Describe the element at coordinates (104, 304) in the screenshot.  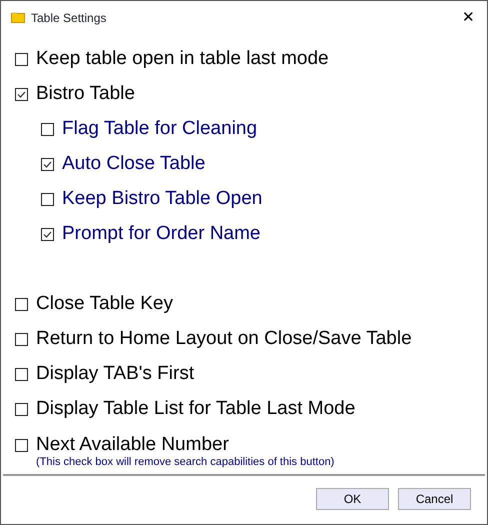
I see `checkbox-label: Close Table Key` at that location.